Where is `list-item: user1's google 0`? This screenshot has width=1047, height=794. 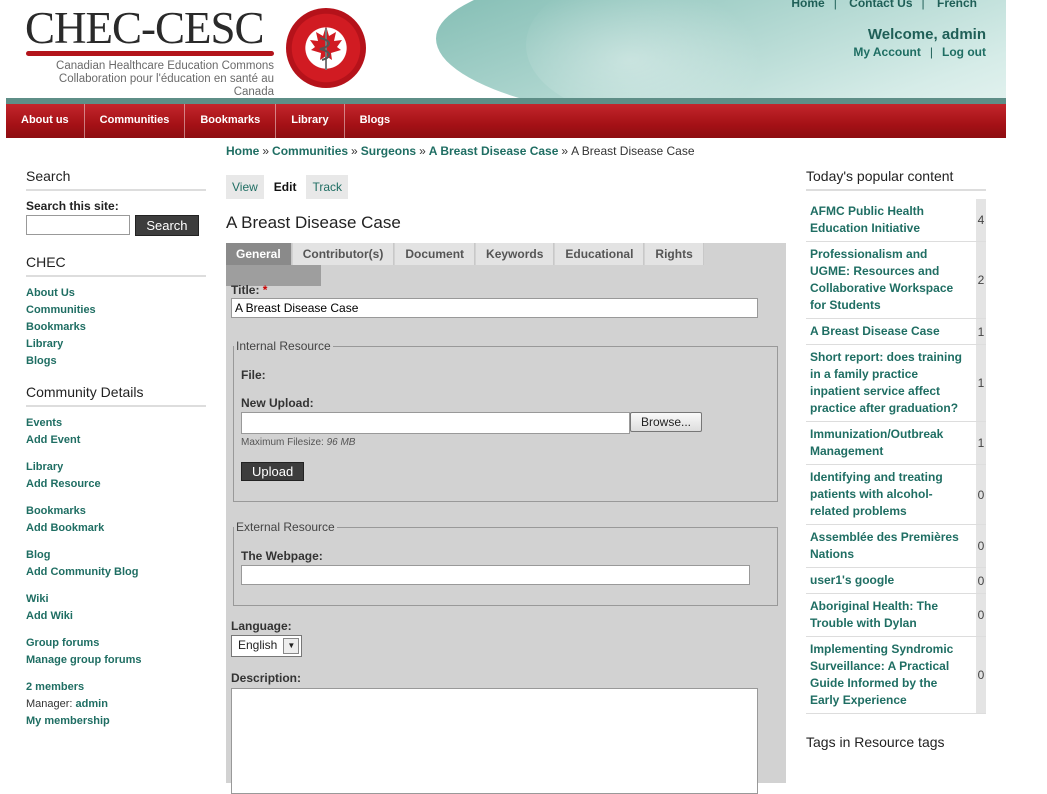 list-item: user1's google 0 is located at coordinates (896, 581).